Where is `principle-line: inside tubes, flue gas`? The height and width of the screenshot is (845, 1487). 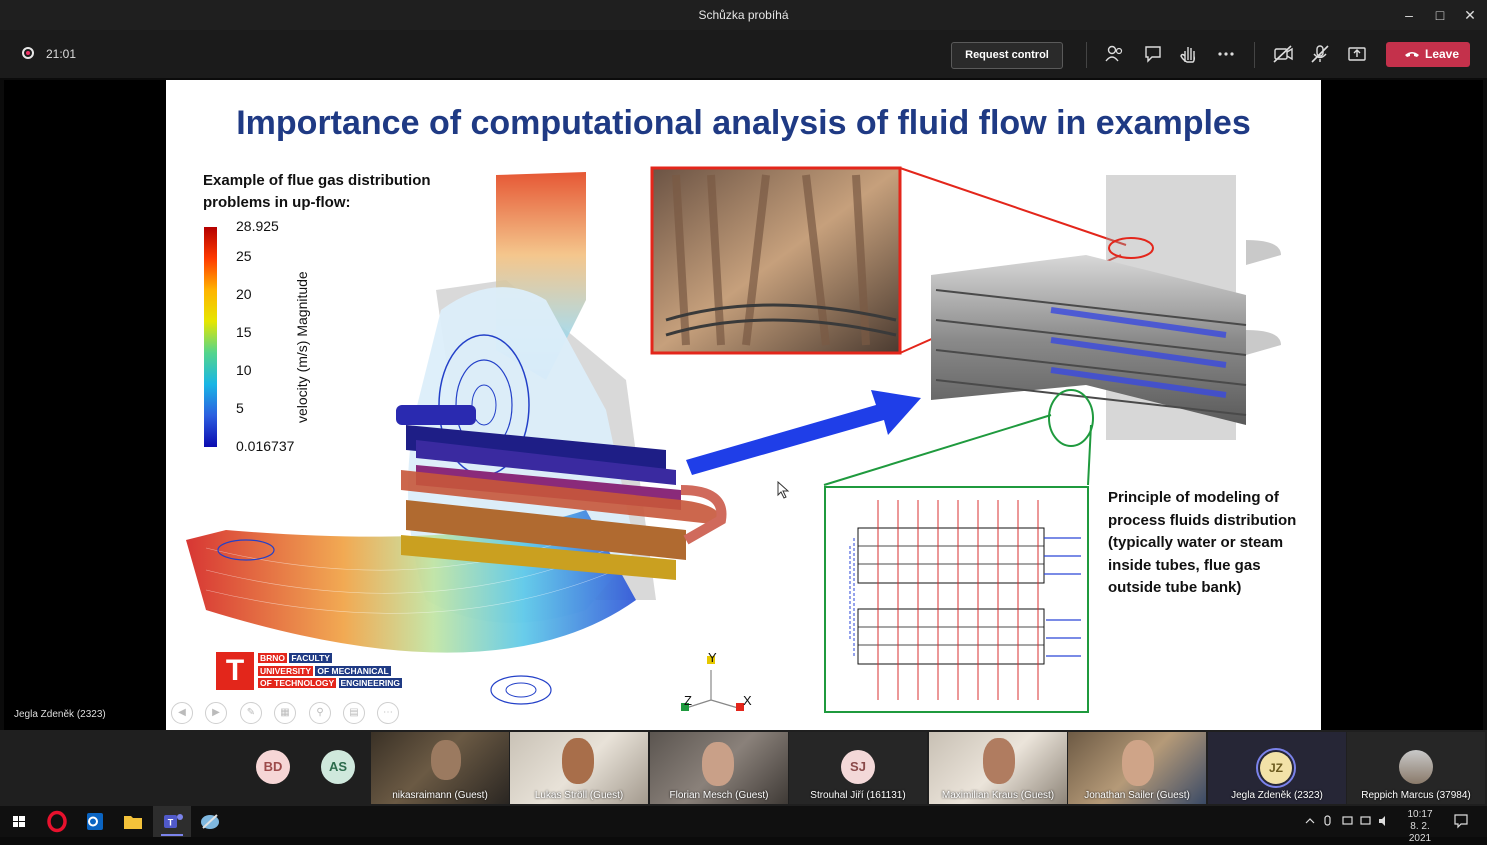
principle-line: inside tubes, flue gas is located at coordinates (1184, 565).